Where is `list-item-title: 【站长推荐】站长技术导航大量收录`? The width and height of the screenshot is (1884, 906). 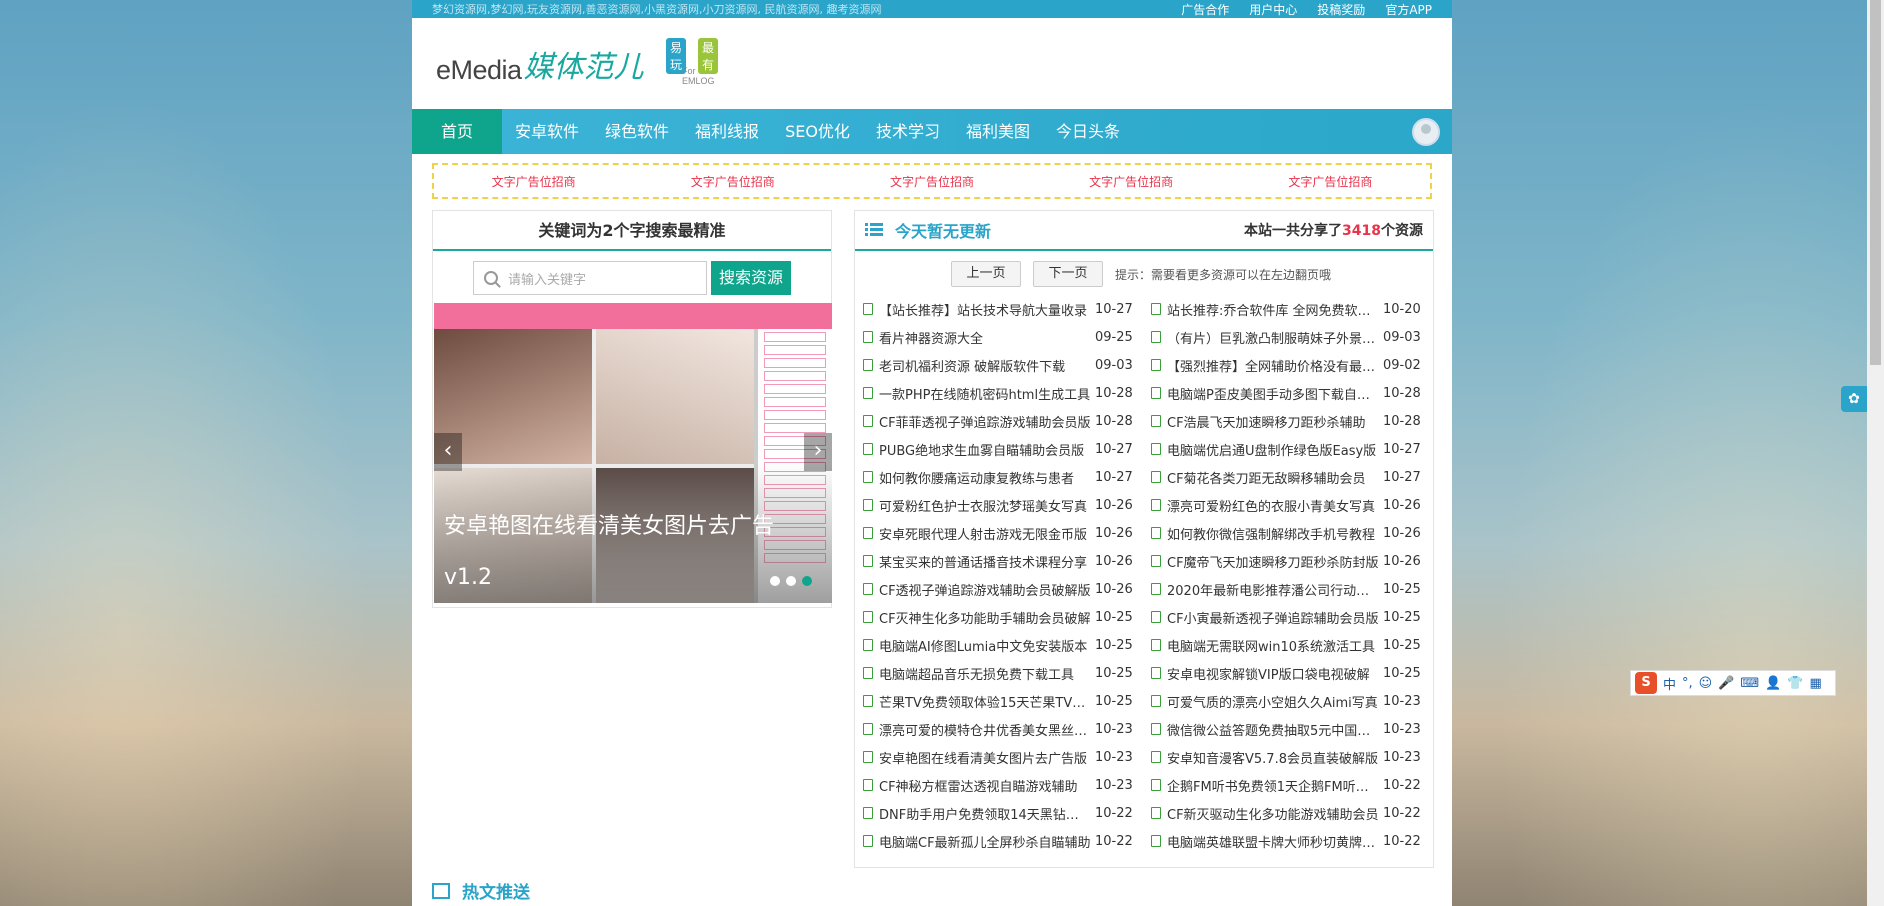 list-item-title: 【站长推荐】站长技术导航大量收录 is located at coordinates (985, 309).